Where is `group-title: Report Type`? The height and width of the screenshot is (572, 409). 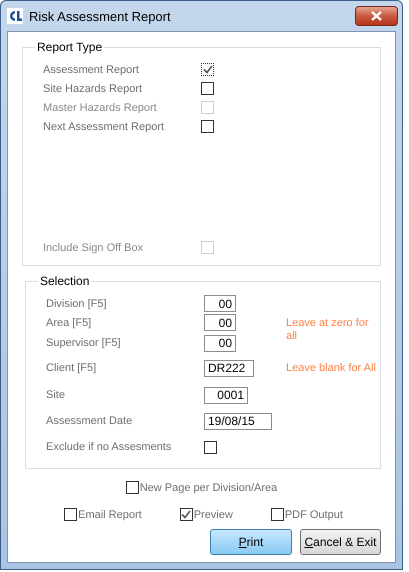 group-title: Report Type is located at coordinates (70, 47).